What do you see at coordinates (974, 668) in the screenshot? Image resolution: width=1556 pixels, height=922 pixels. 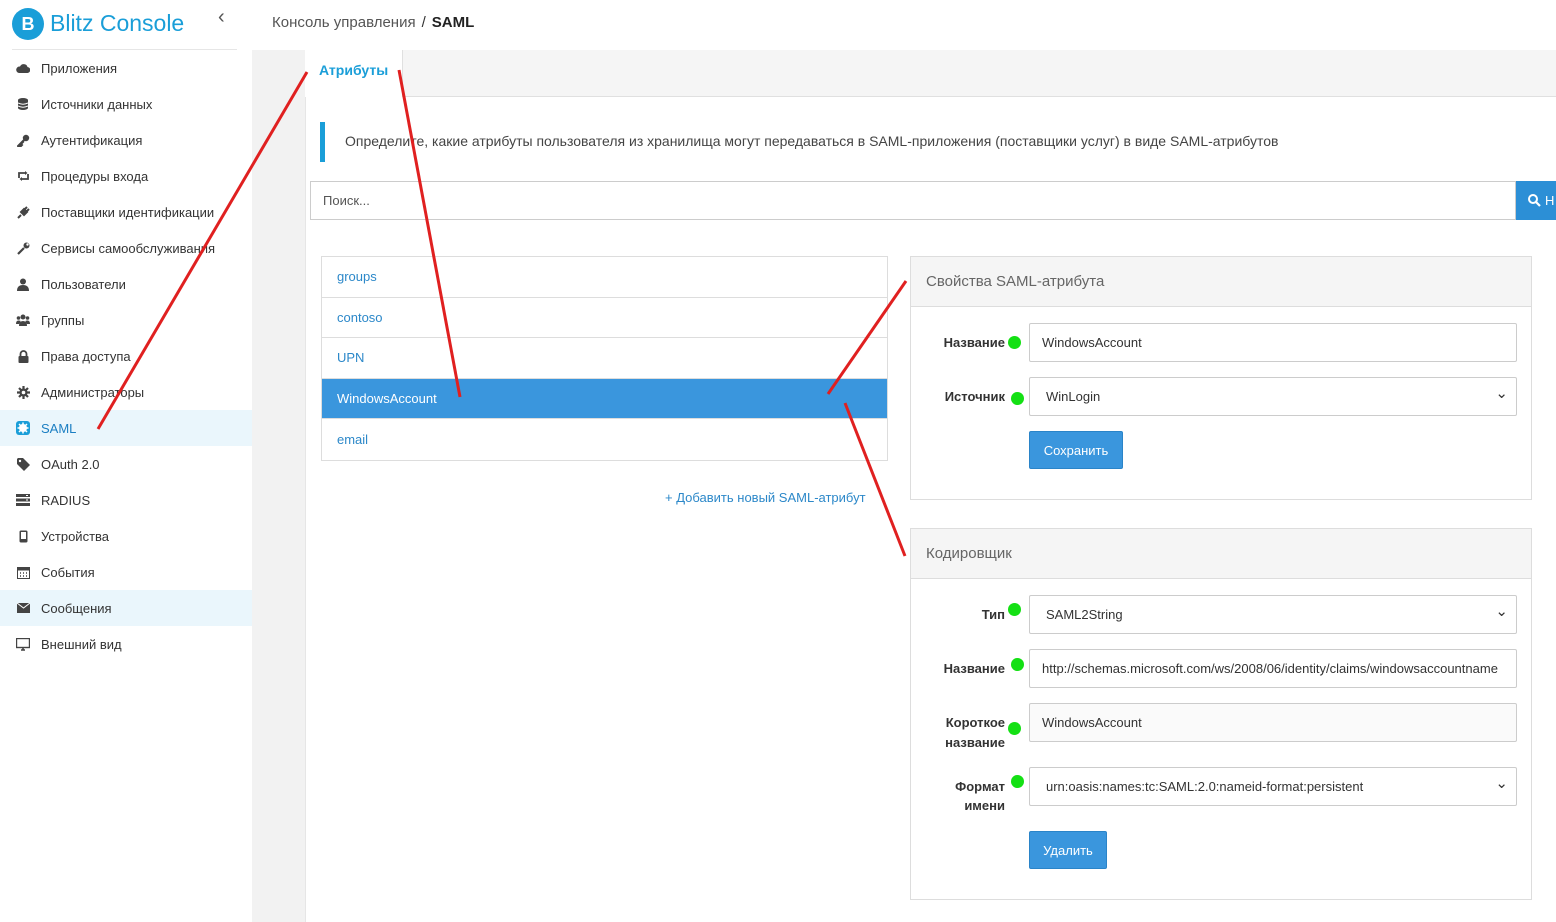 I see `encoder-name-label: Название` at bounding box center [974, 668].